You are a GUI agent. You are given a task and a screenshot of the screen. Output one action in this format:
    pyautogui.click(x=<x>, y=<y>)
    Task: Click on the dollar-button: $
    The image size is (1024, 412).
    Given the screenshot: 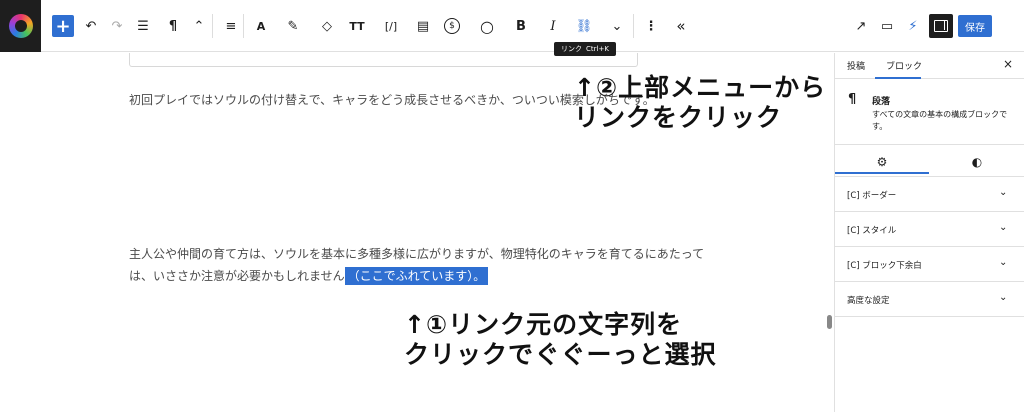 What is the action you would take?
    pyautogui.click(x=452, y=26)
    